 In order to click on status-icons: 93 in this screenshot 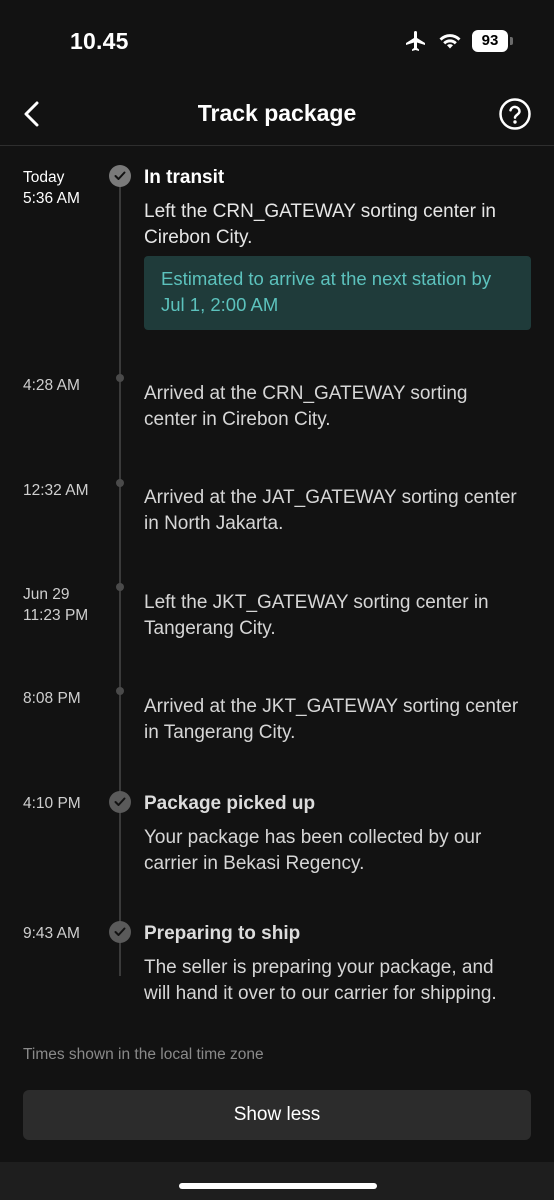, I will do `click(458, 41)`.